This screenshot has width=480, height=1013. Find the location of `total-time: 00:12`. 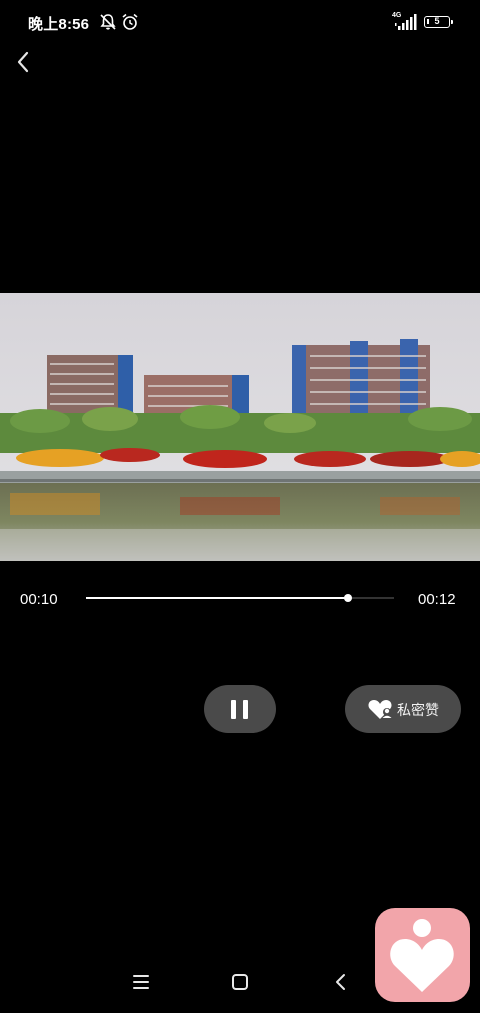

total-time: 00:12 is located at coordinates (437, 599).